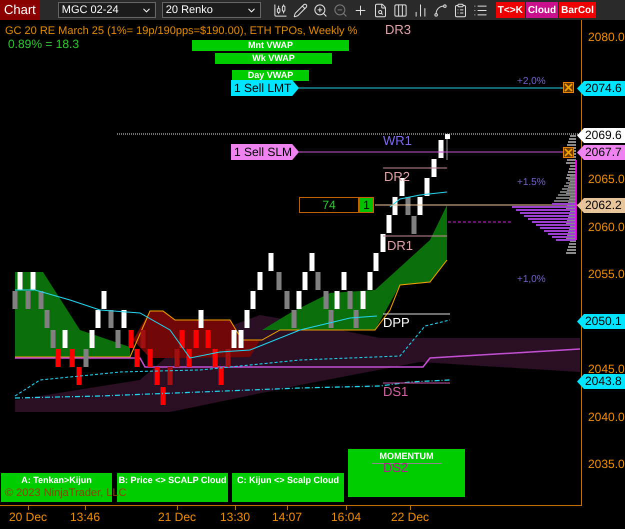  Describe the element at coordinates (270, 45) in the screenshot. I see `vwap-label: Mnt VWAP` at that location.